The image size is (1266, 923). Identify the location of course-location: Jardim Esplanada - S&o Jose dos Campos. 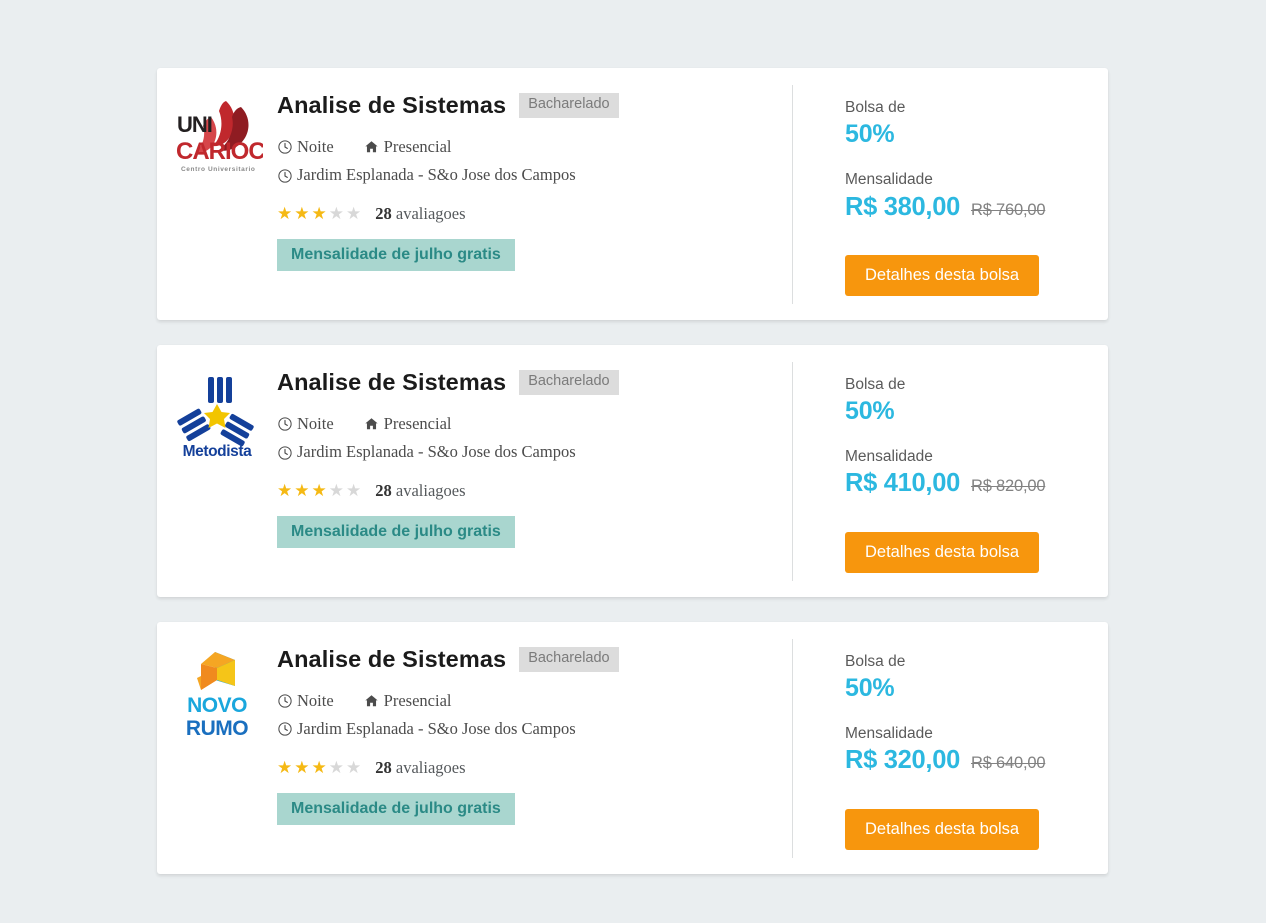
(426, 175).